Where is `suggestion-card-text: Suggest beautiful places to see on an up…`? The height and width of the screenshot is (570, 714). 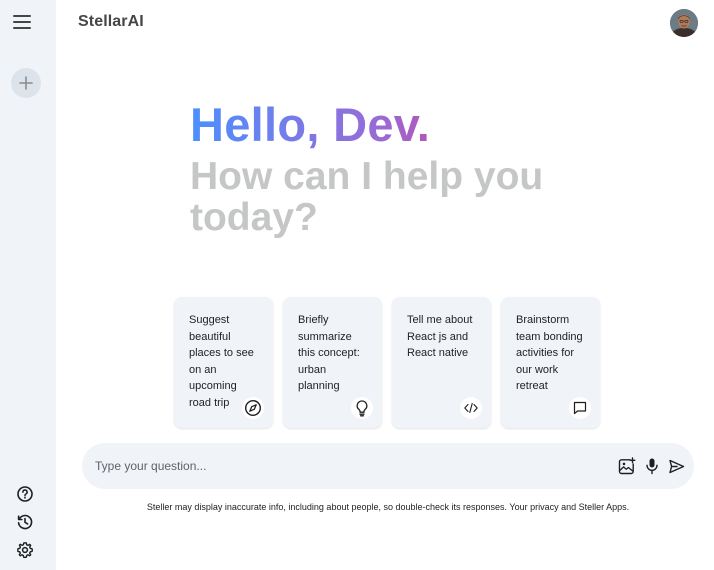 suggestion-card-text: Suggest beautiful places to see on an up… is located at coordinates (221, 361).